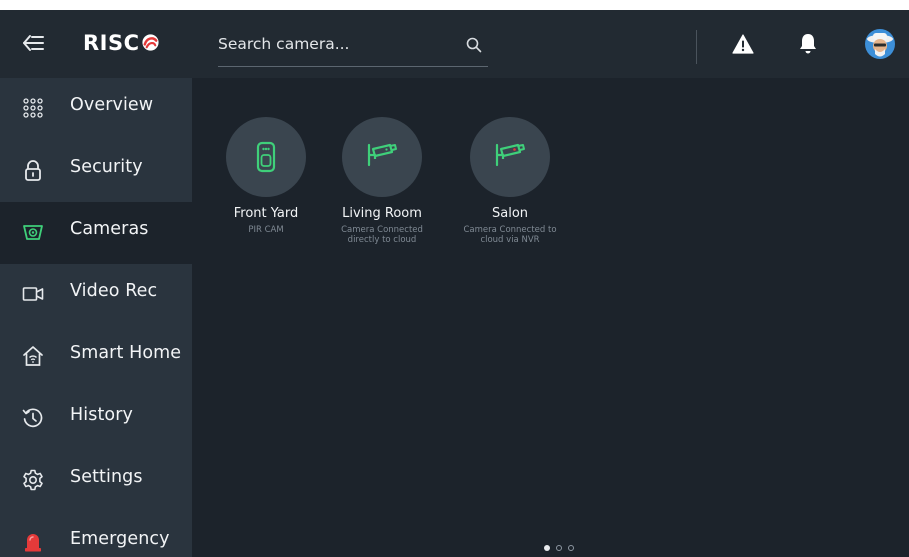  I want to click on sidebar-item-label: Settings, so click(106, 477).